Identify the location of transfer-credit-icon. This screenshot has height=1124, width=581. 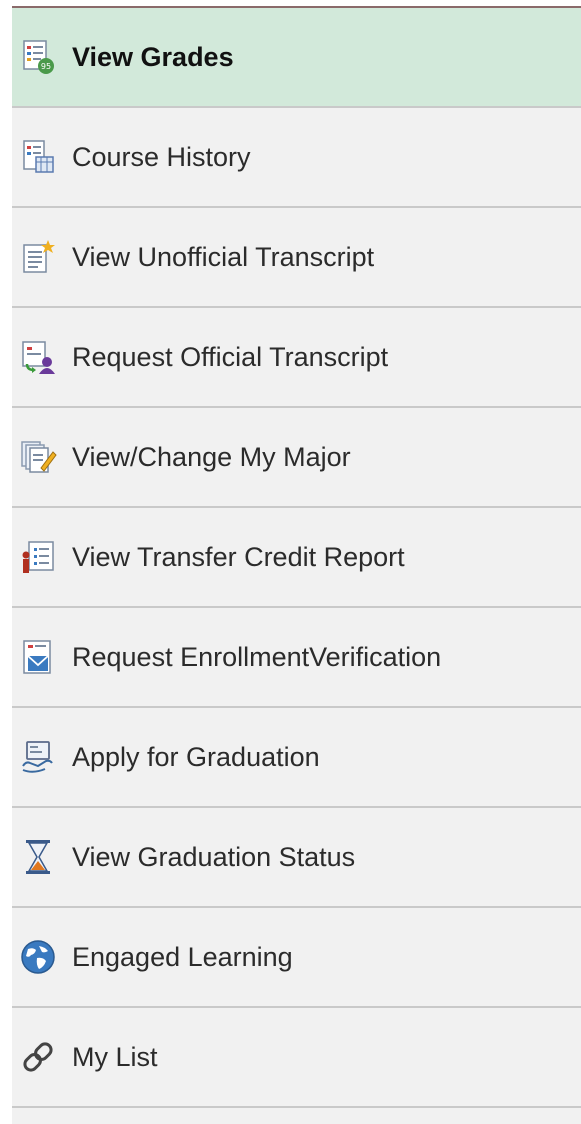
(38, 557).